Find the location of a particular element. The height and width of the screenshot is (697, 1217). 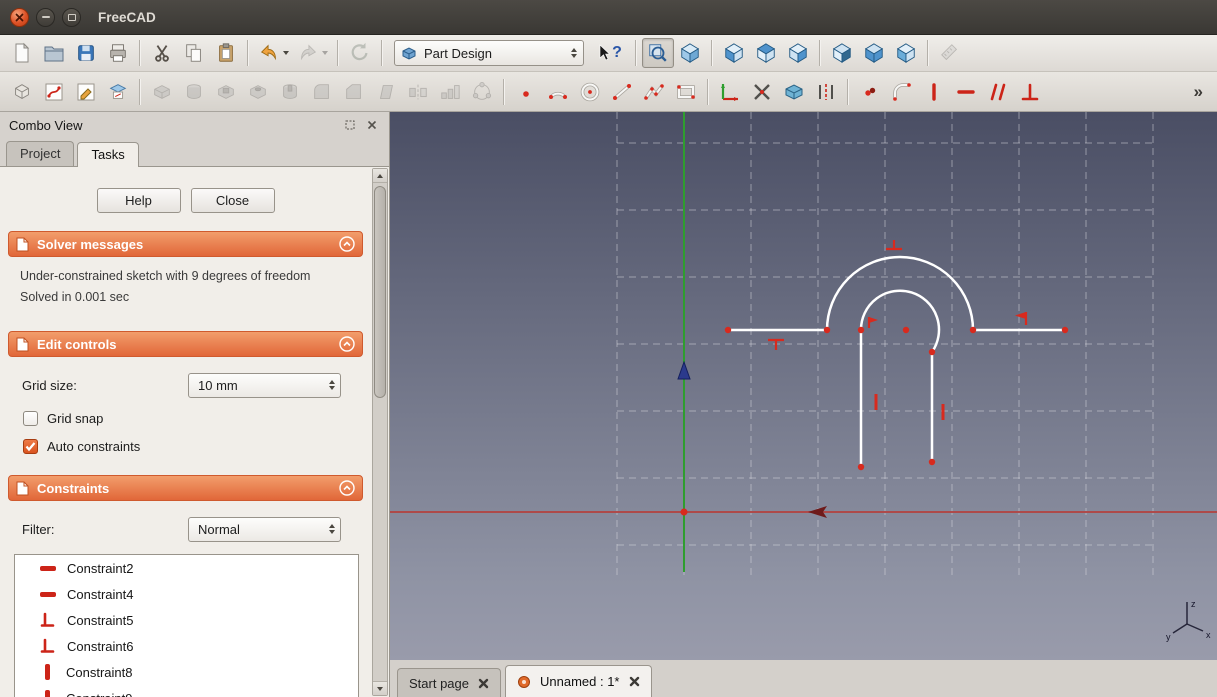

sketch-circle-button is located at coordinates (590, 92).